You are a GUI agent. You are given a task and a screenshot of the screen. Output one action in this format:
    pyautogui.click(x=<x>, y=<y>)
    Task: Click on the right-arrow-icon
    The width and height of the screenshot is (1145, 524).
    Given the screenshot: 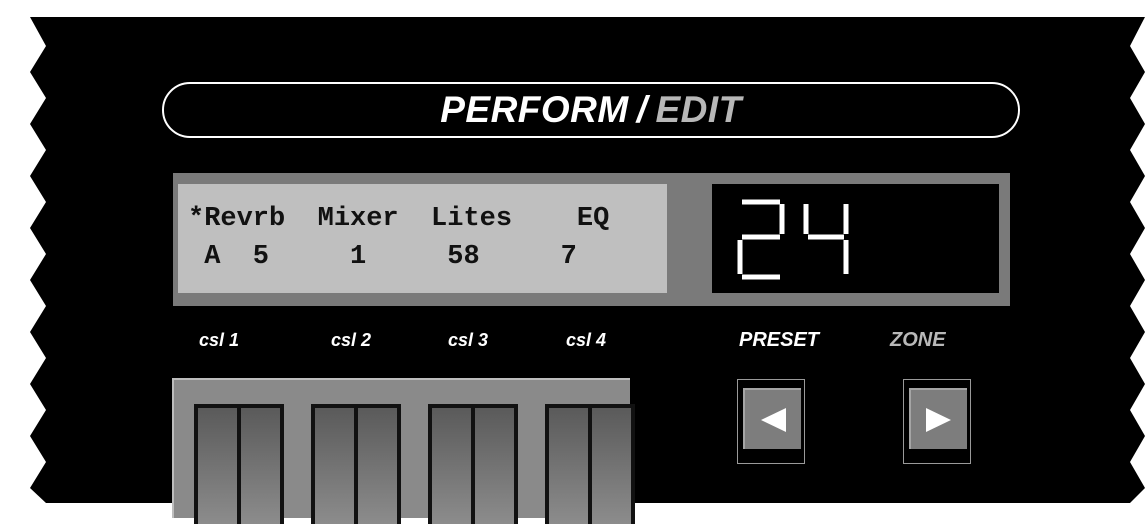 What is the action you would take?
    pyautogui.click(x=938, y=419)
    